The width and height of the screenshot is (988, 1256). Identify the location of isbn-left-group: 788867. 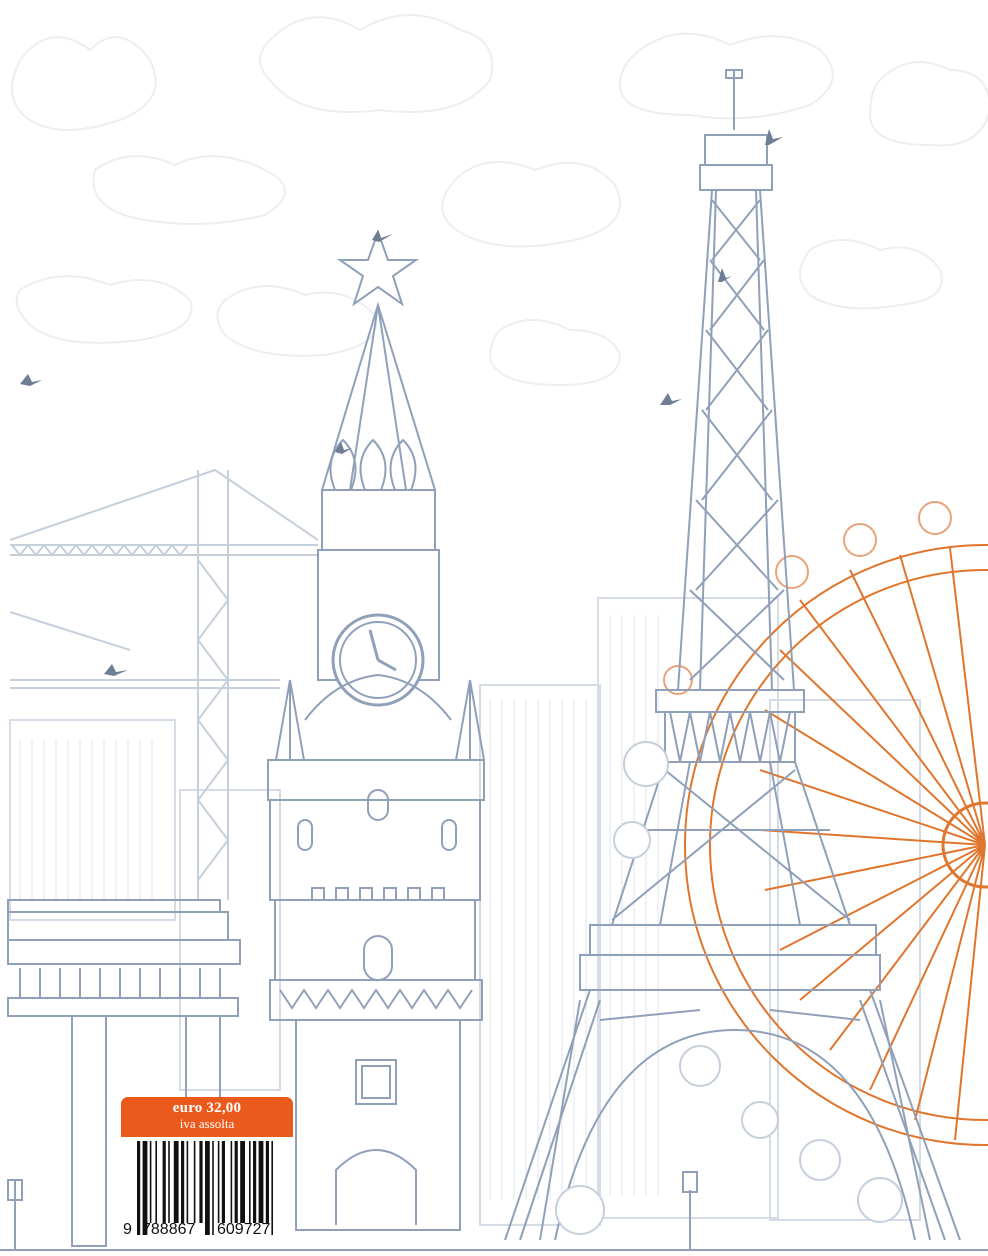
(169, 1229).